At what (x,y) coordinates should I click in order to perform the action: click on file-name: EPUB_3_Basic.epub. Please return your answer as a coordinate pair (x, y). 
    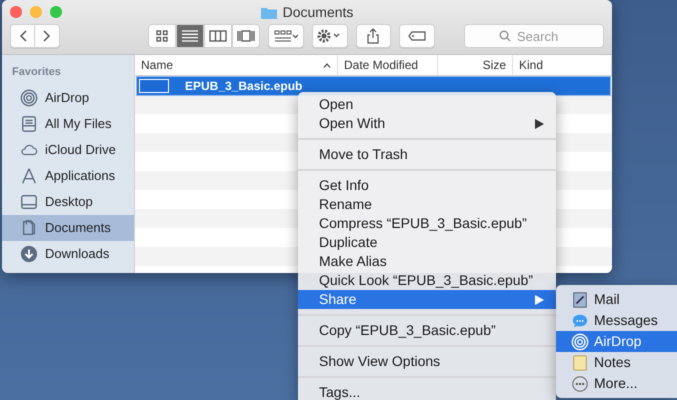
    Looking at the image, I should click on (243, 86).